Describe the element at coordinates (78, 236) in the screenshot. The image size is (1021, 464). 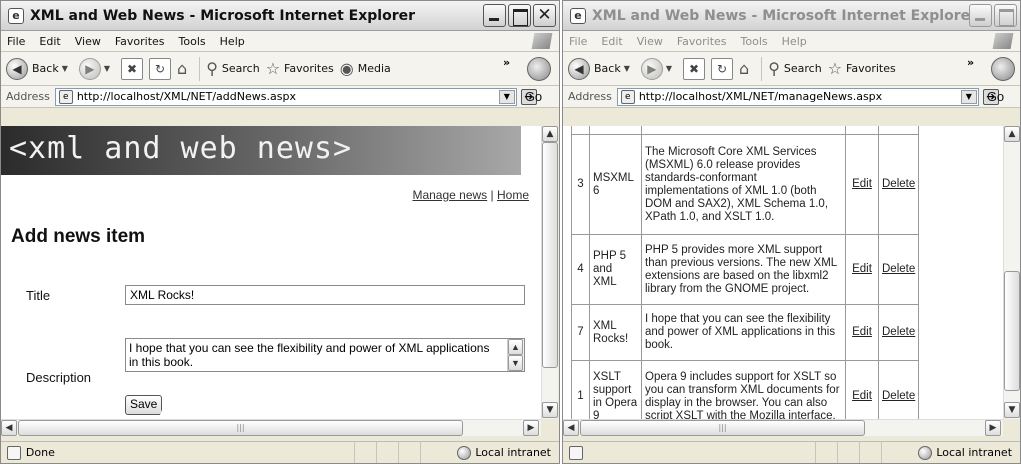
I see `page-heading: Add news item` at that location.